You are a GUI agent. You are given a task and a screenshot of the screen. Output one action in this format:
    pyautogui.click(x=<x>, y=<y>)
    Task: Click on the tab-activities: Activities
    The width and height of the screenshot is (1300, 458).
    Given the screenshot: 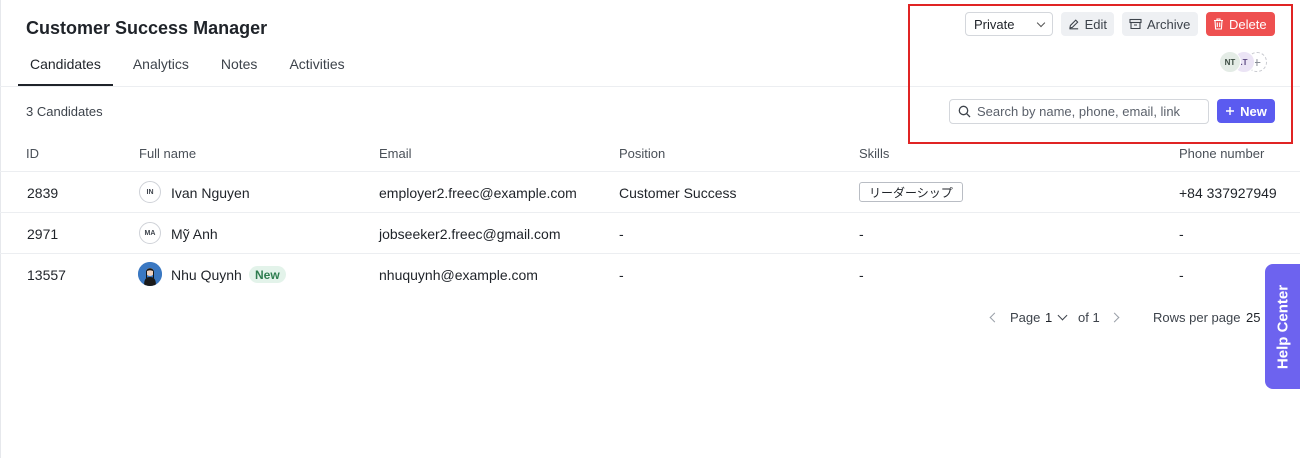 What is the action you would take?
    pyautogui.click(x=316, y=68)
    